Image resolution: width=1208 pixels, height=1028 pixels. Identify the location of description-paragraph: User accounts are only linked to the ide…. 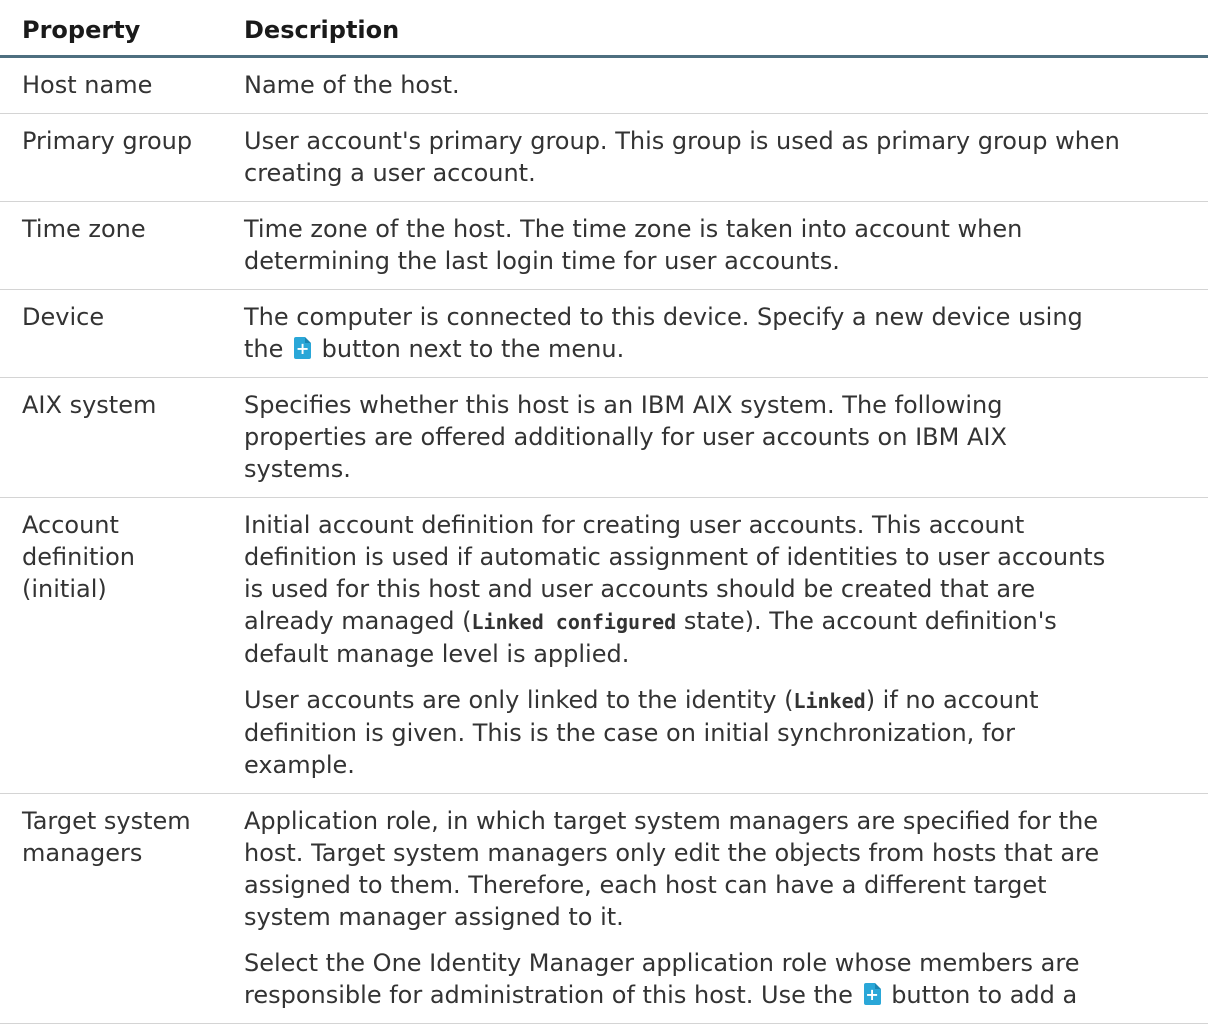
(726, 732).